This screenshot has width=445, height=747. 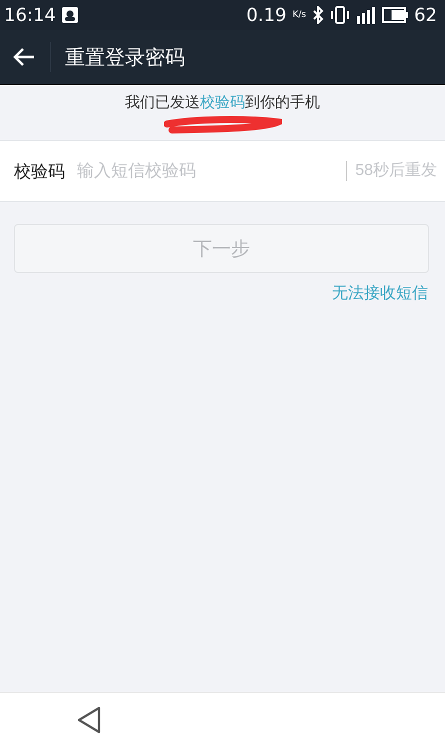 I want to click on battery-icon, so click(x=395, y=15).